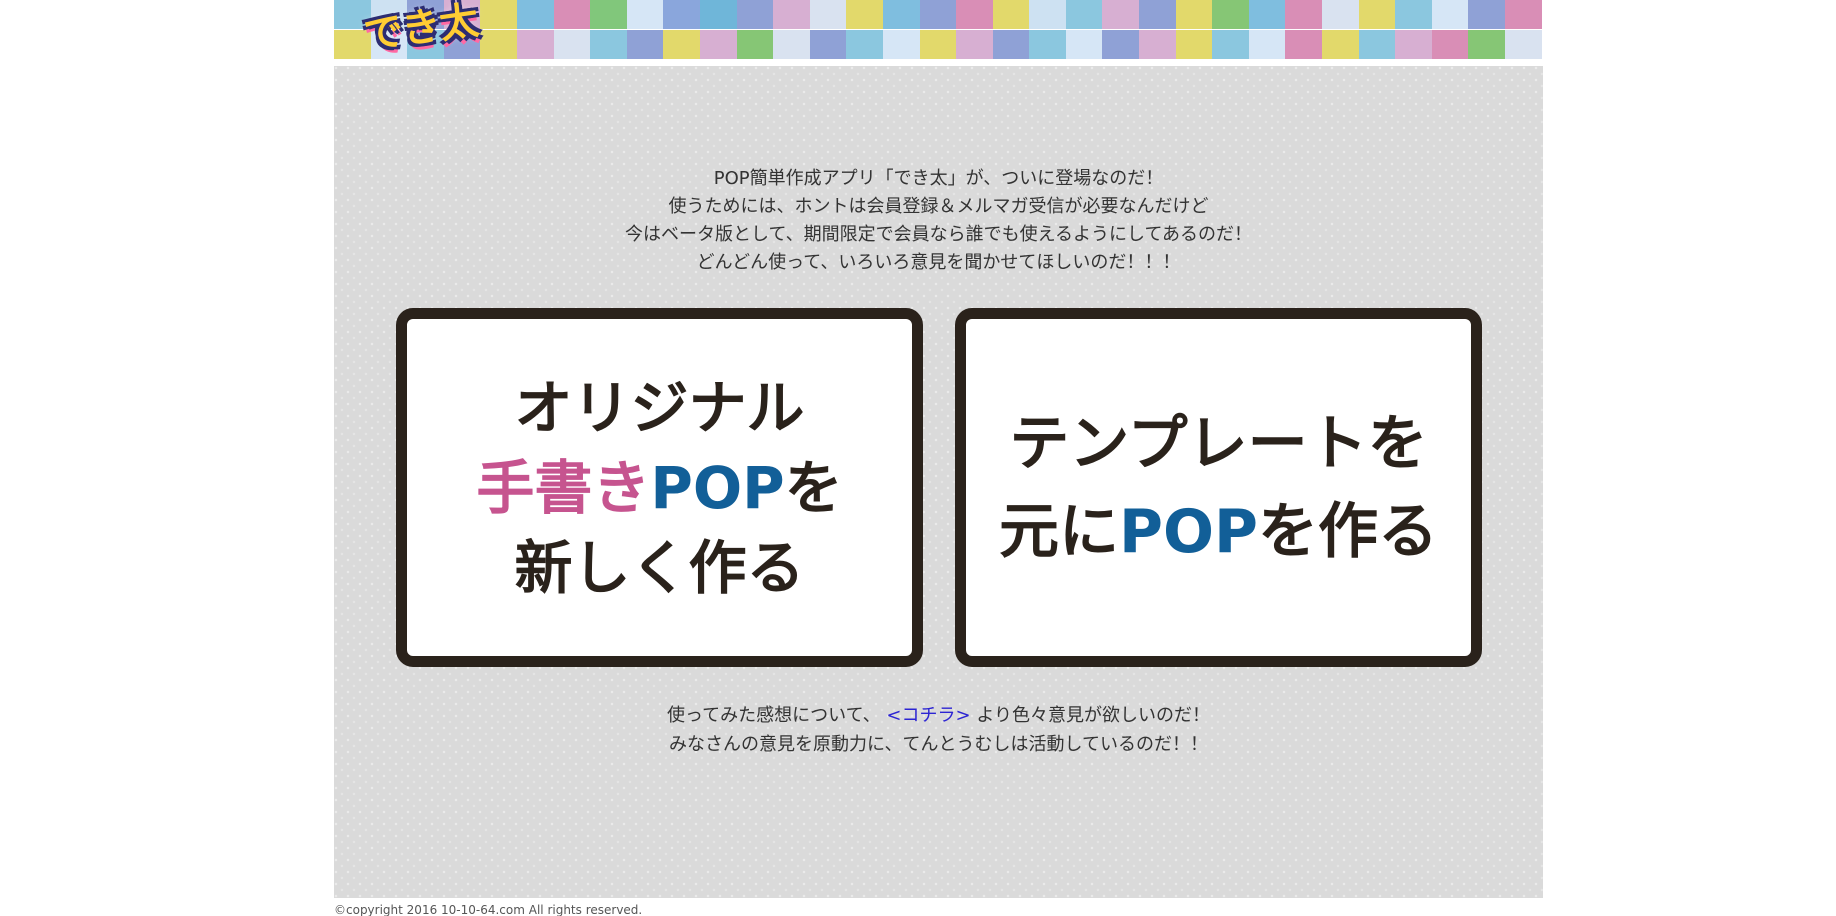 This screenshot has width=1836, height=916. I want to click on feedback-line-1: 使ってみた感想について、 <コチラ> より色々意見が欲しいのだ！, so click(938, 715).